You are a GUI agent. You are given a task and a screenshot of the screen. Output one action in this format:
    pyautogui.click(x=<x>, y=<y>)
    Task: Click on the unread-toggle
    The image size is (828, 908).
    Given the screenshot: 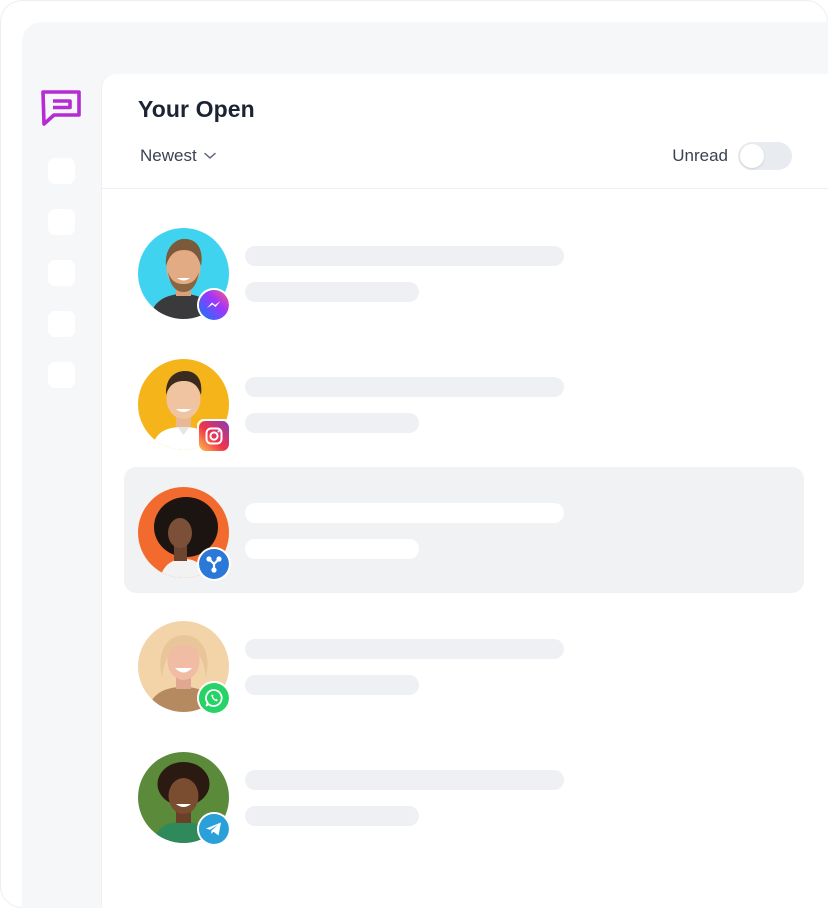 What is the action you would take?
    pyautogui.click(x=765, y=156)
    